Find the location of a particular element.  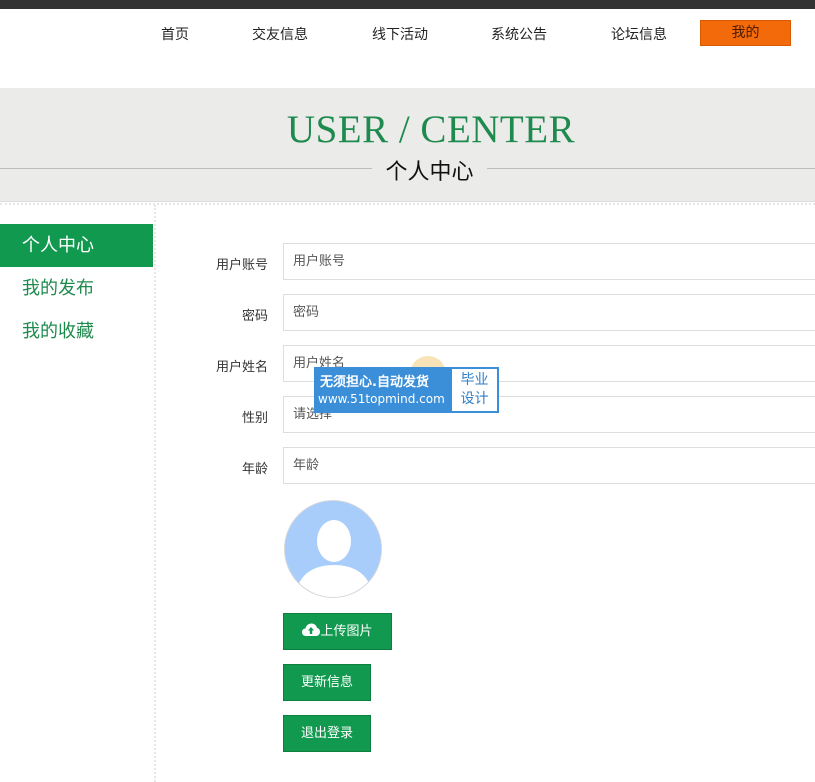

user-silhouette-icon is located at coordinates (333, 549).